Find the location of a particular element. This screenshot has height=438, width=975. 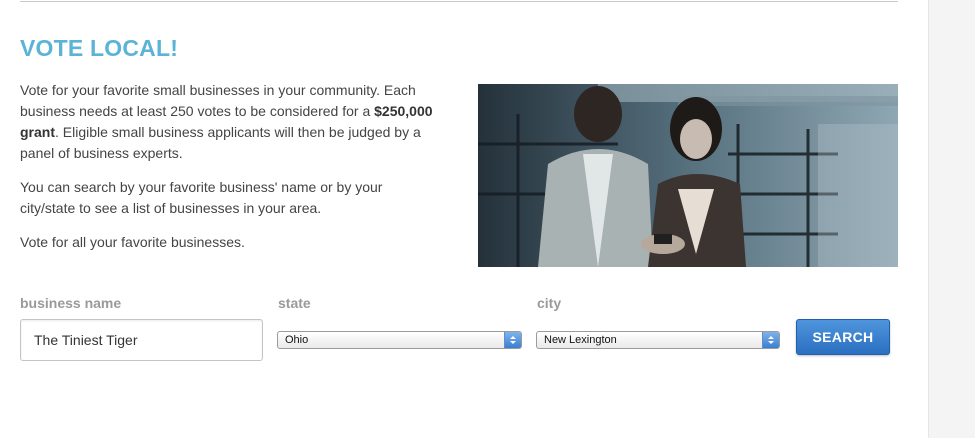

state-select: Ohio is located at coordinates (399, 340).